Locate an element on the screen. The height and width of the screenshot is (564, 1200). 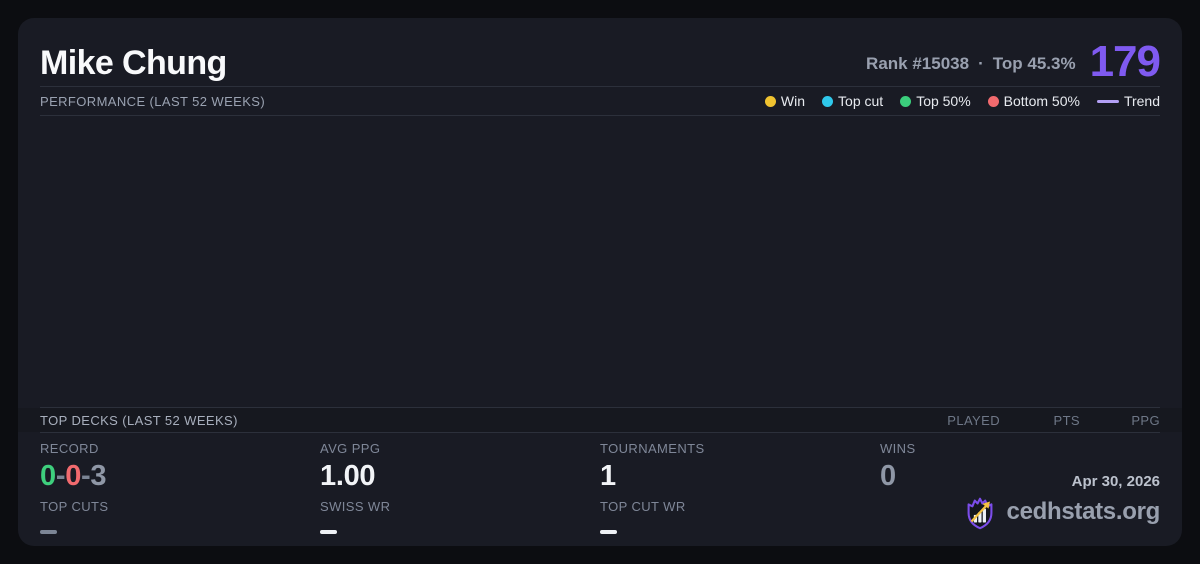
stat-swiss-wr: SWISS WR is located at coordinates (460, 516).